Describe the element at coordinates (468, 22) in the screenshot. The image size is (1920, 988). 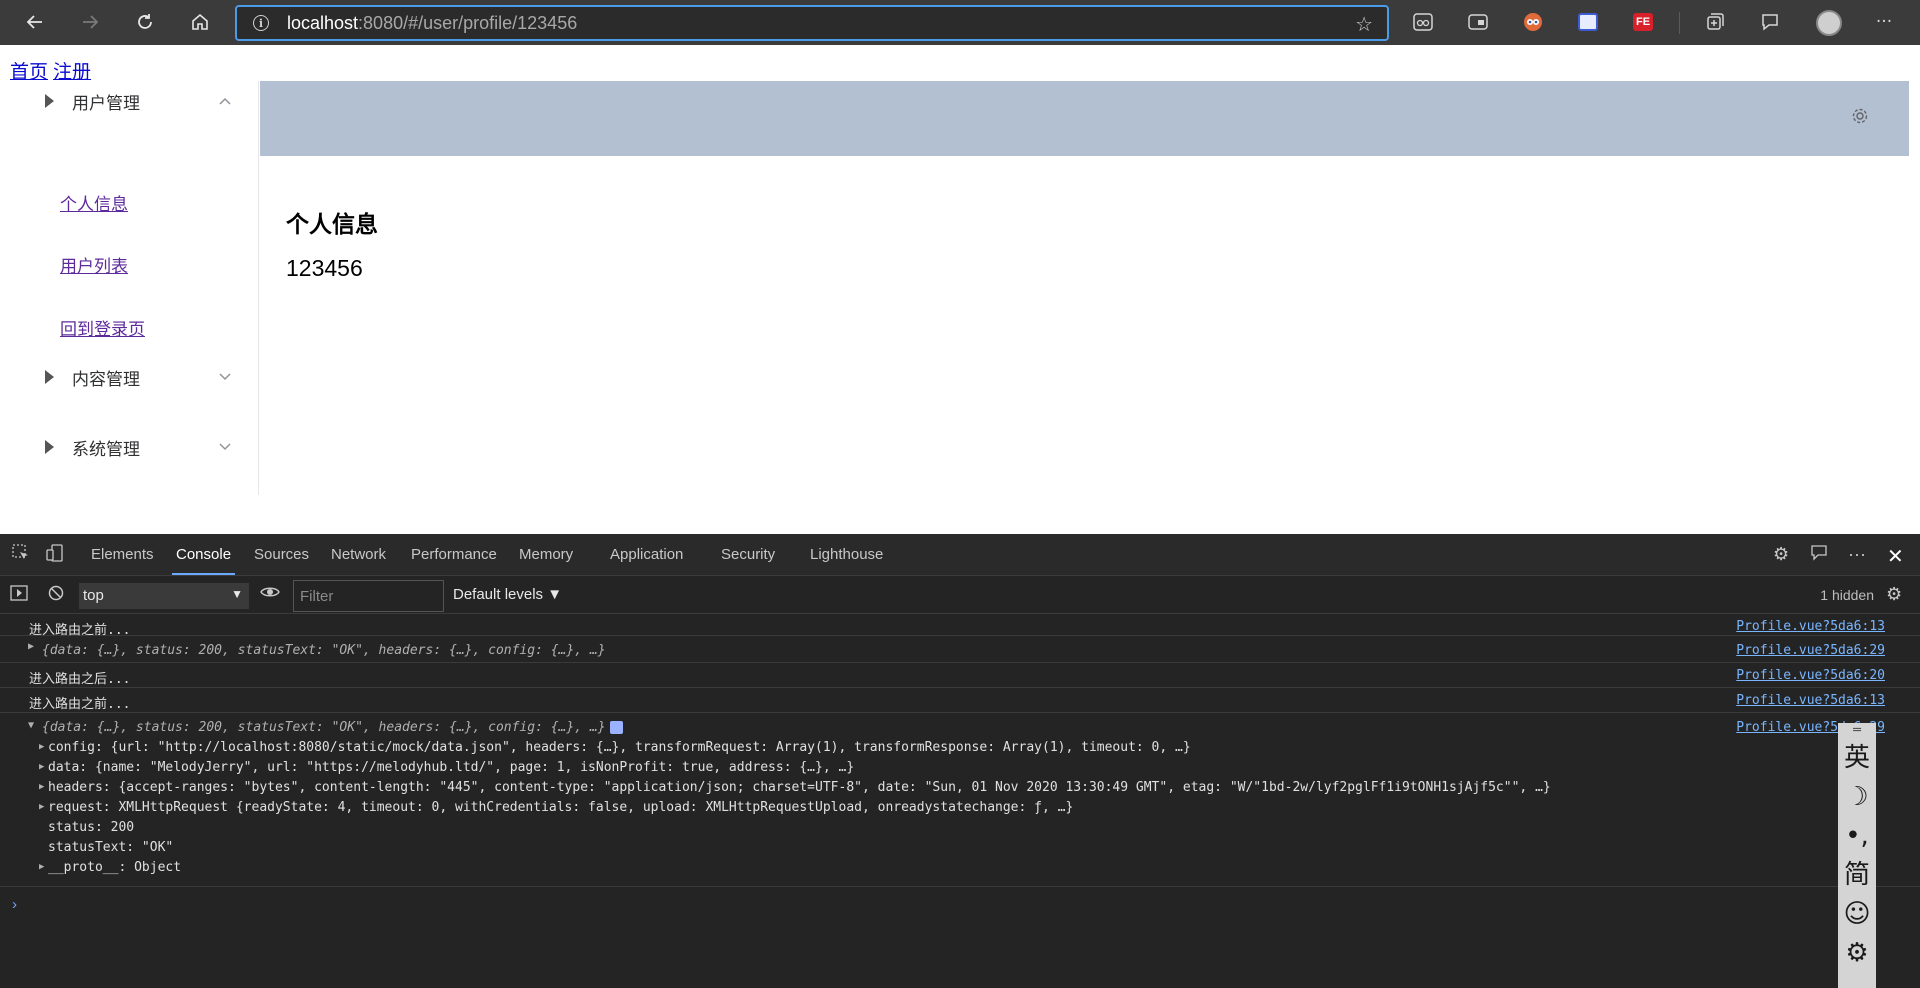
I see `url-path: :8080/#/user/profile/123456` at that location.